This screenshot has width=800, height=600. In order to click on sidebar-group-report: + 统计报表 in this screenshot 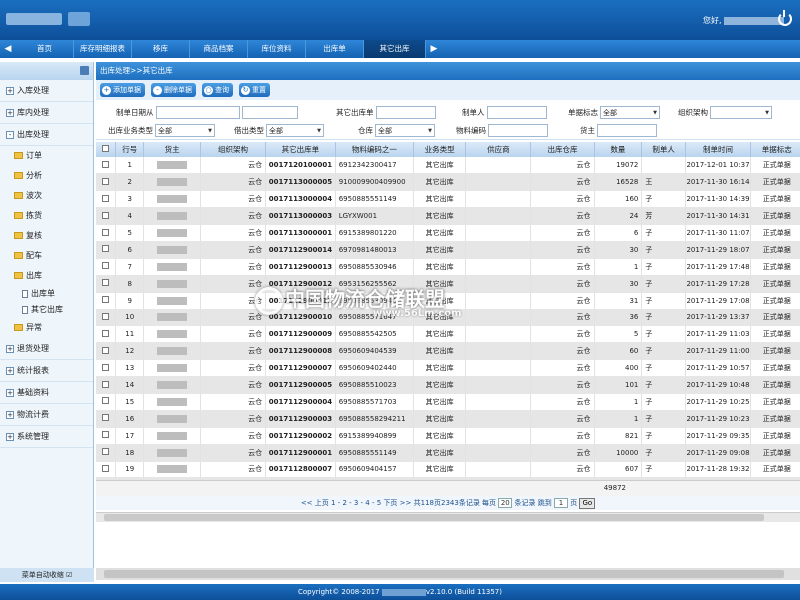, I will do `click(46, 371)`.